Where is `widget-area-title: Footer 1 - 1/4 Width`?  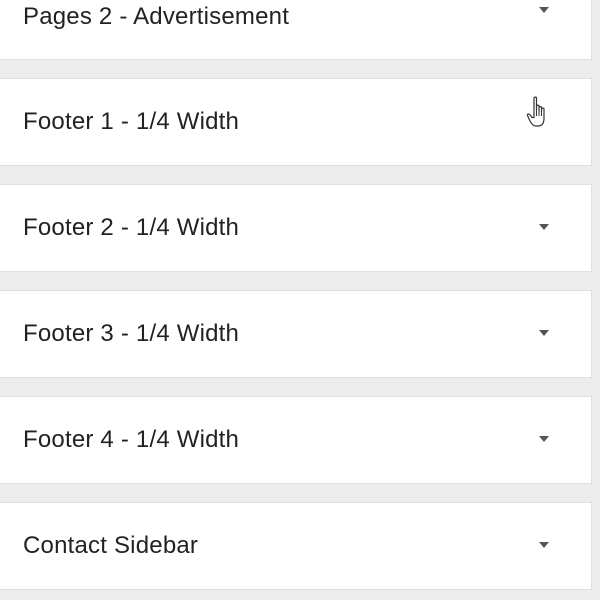
widget-area-title: Footer 1 - 1/4 Width is located at coordinates (131, 121).